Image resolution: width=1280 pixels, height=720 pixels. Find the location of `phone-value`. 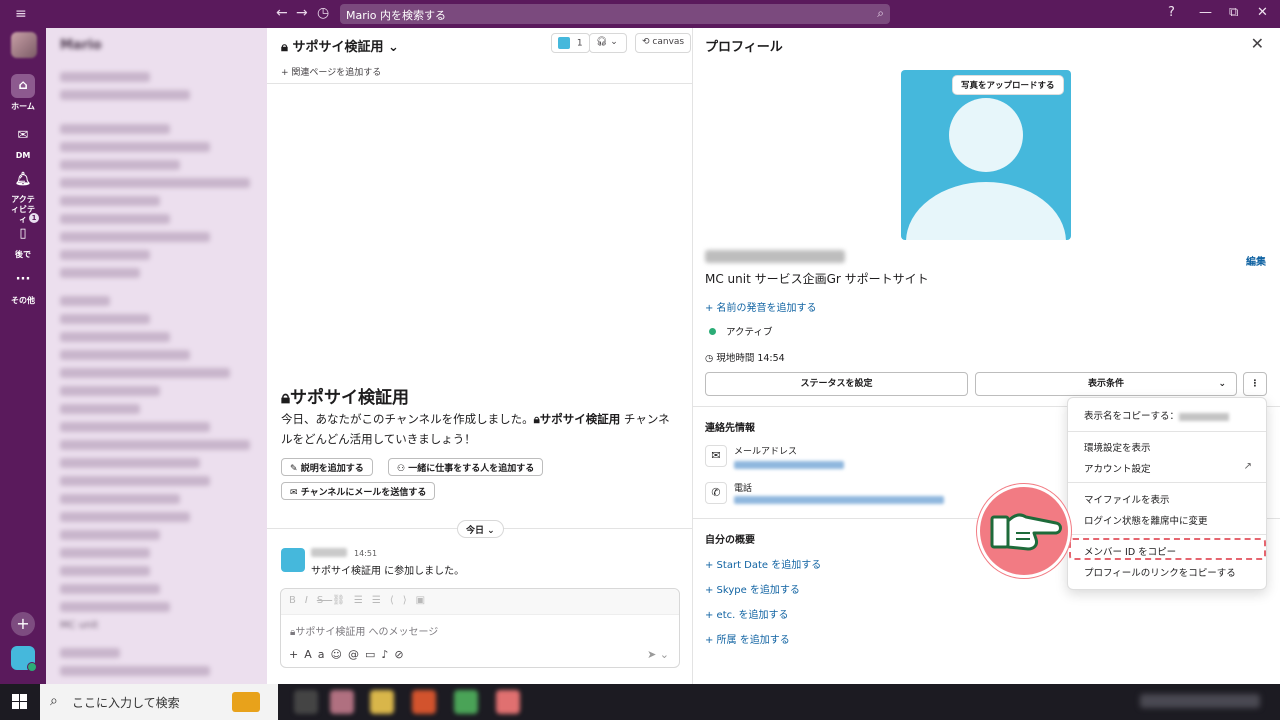

phone-value is located at coordinates (839, 500).